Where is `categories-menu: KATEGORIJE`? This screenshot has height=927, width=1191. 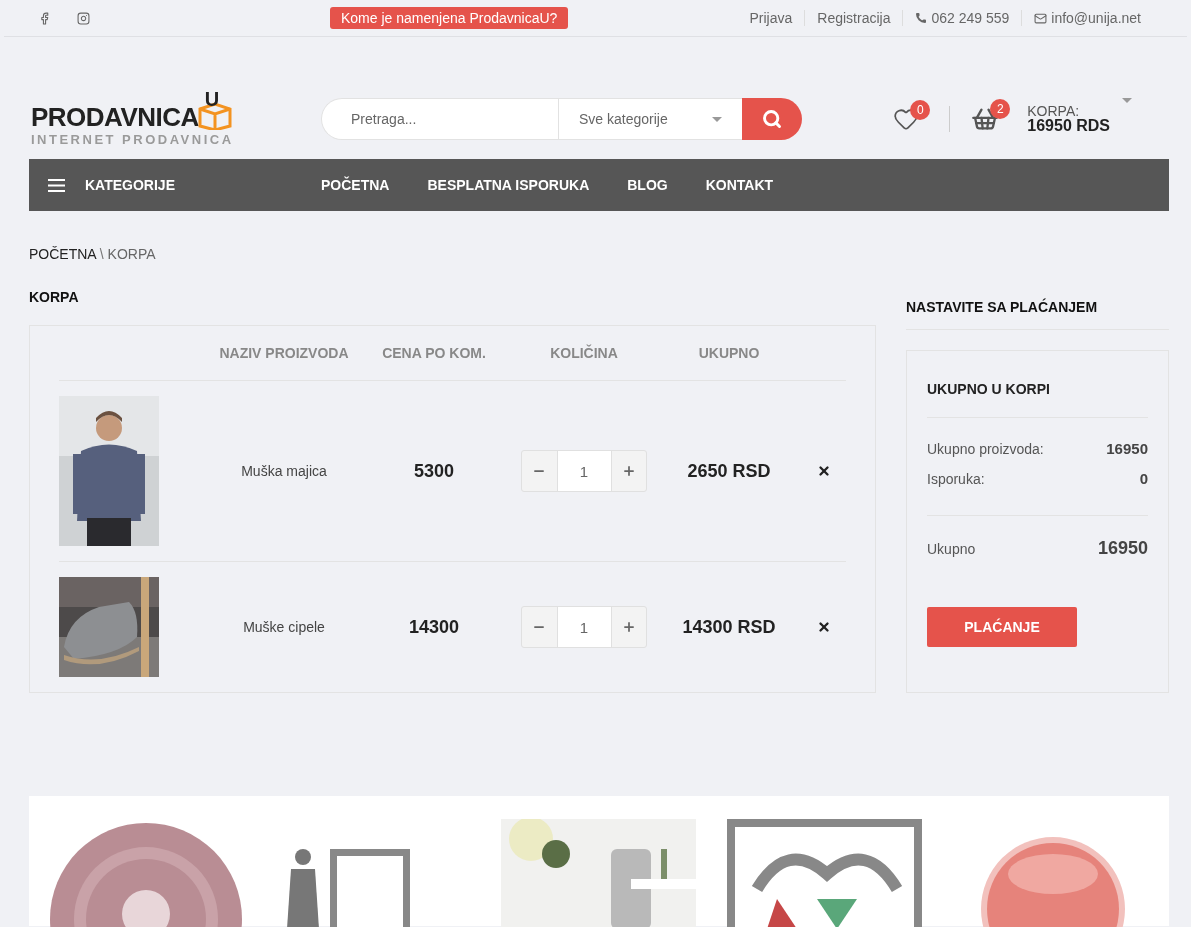
categories-menu: KATEGORIJE is located at coordinates (184, 185).